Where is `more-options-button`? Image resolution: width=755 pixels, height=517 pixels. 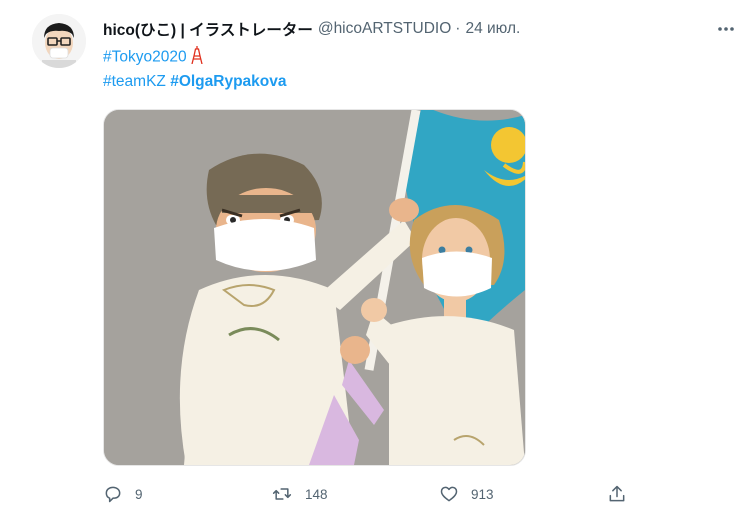
more-options-button is located at coordinates (726, 29).